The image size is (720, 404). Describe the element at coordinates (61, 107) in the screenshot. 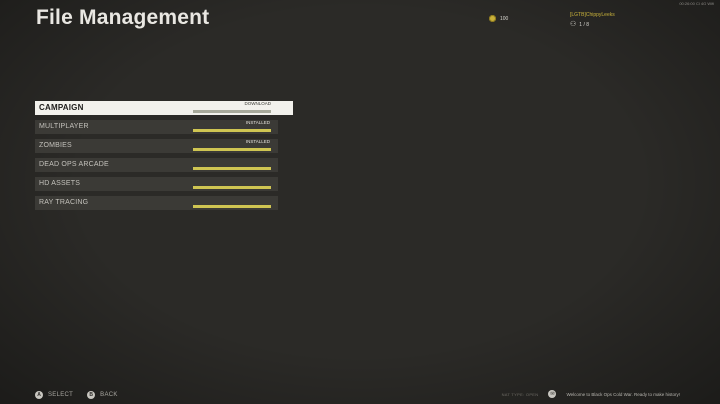

I see `menu-item-label: CAMPAIGN` at that location.